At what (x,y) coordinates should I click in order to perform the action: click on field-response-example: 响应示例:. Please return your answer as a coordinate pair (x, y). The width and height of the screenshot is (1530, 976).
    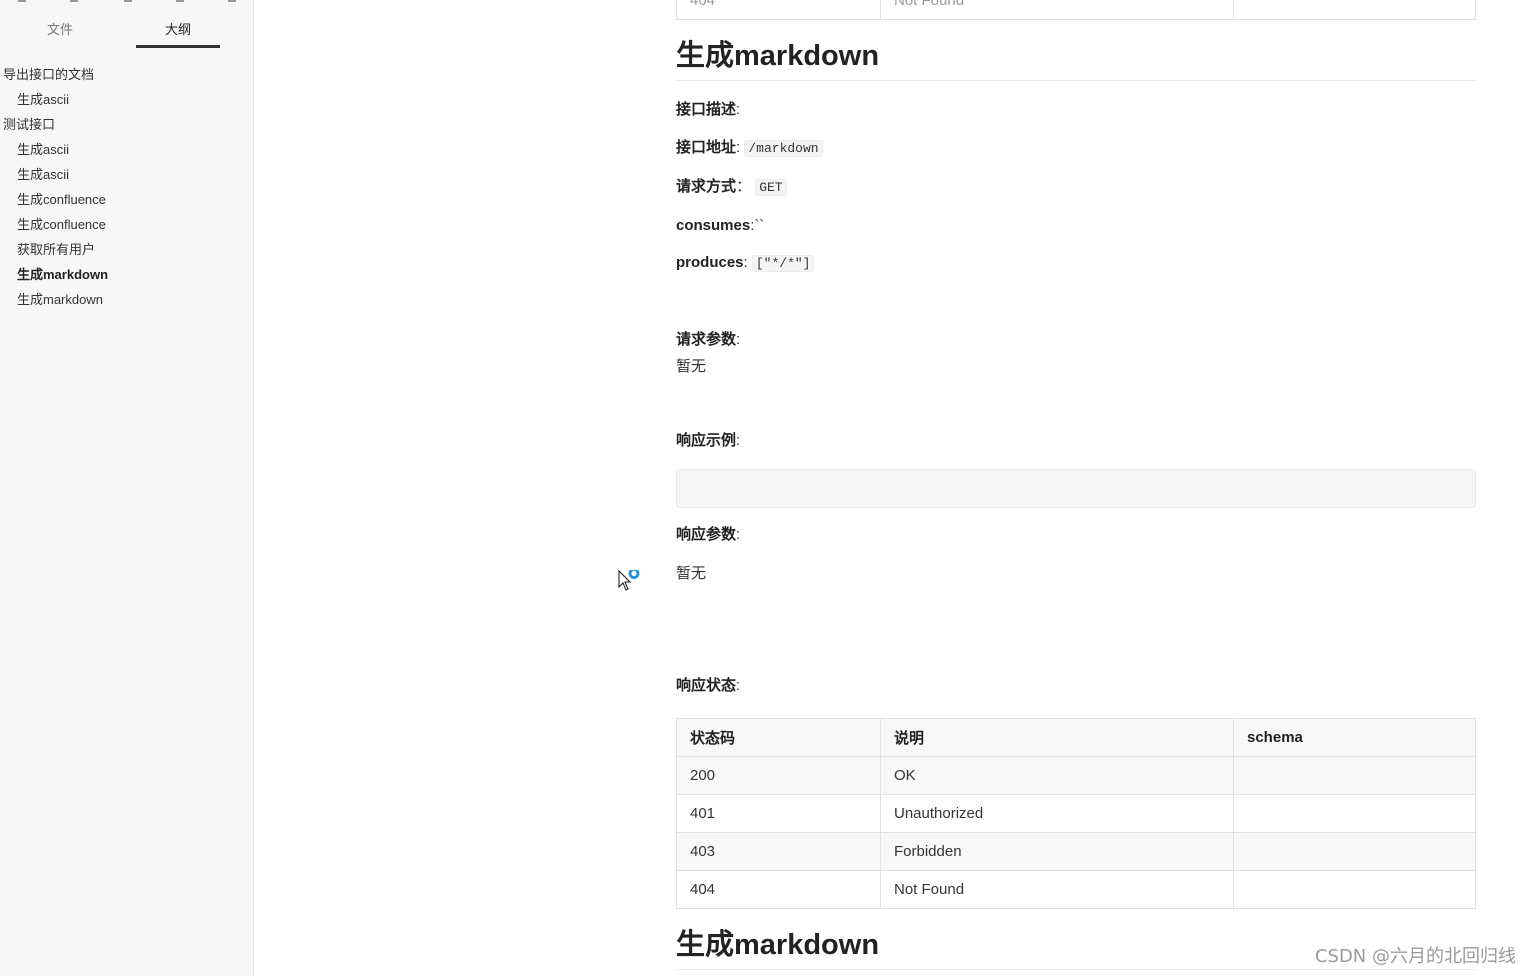
    Looking at the image, I should click on (708, 441).